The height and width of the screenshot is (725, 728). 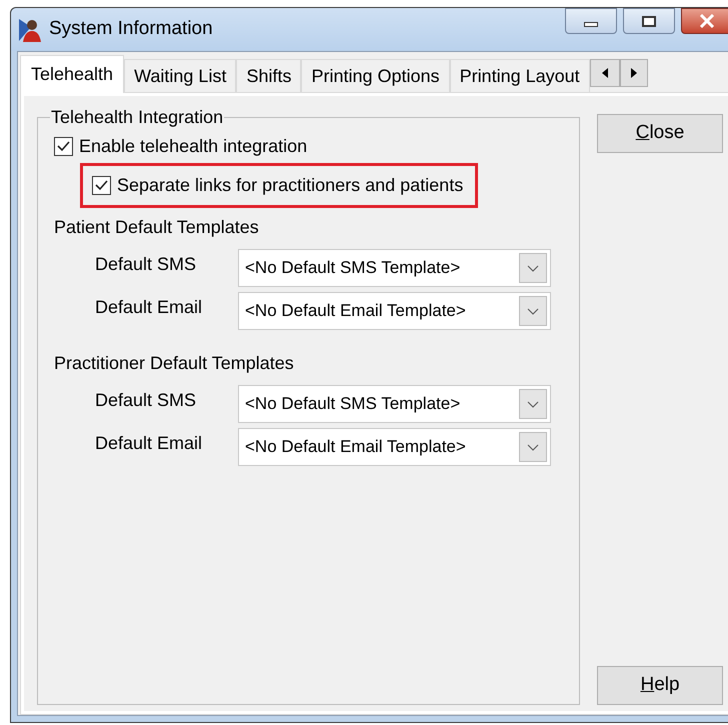 What do you see at coordinates (137, 117) in the screenshot?
I see `group-title: Telehealth Integration` at bounding box center [137, 117].